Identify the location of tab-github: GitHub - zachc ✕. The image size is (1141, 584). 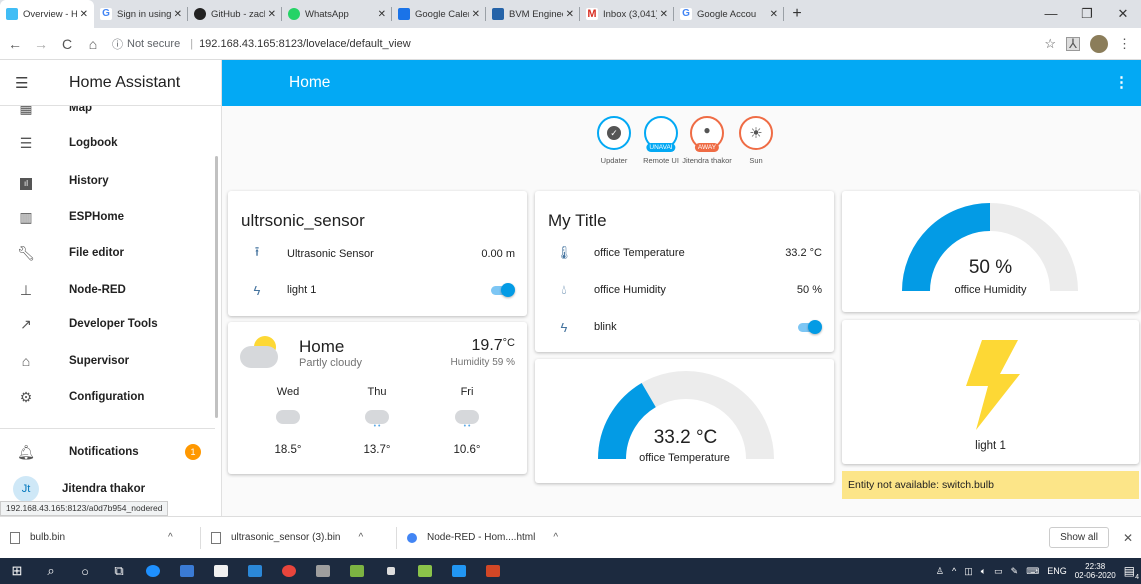
(235, 14).